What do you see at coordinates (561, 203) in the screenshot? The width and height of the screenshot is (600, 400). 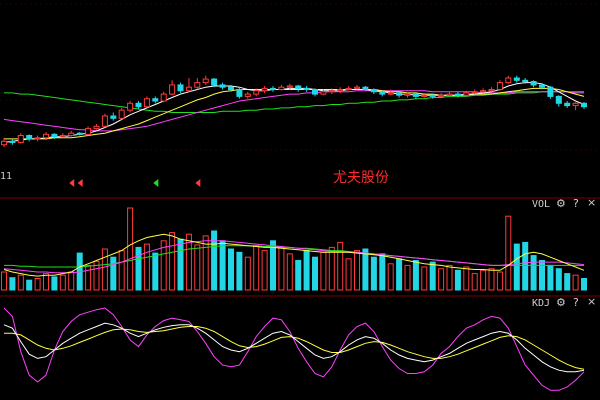 I see `vol-gear-icon: ⚙` at bounding box center [561, 203].